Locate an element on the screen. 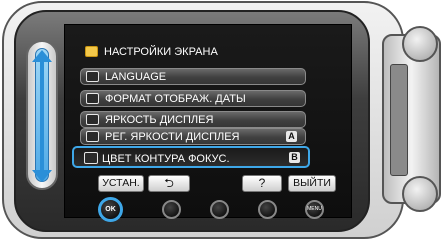 This screenshot has height=241, width=441. menu-item-label: LANGUAGE is located at coordinates (136, 77).